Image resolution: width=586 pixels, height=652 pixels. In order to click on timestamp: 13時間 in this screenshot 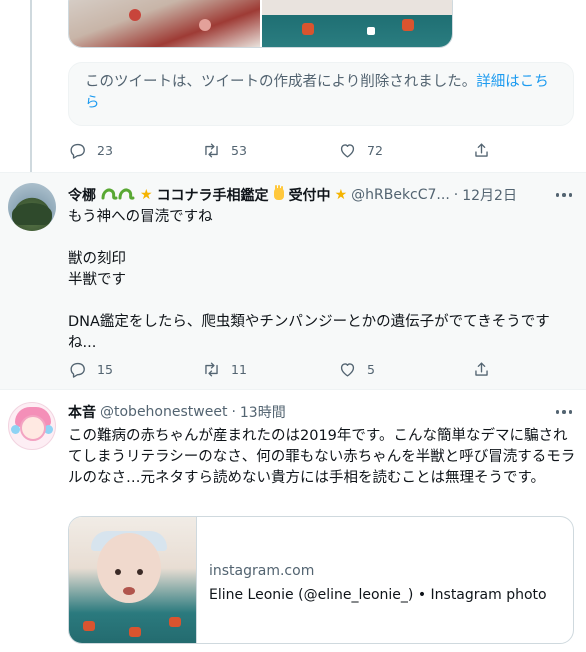, I will do `click(263, 412)`.